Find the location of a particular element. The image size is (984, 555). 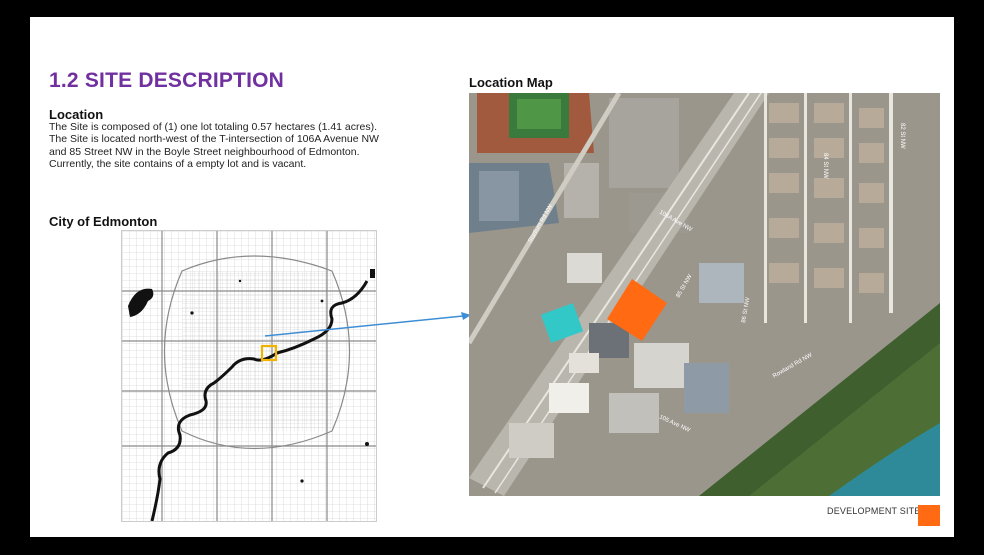

page-title: 1.2 SITE DESCRIPTION is located at coordinates (167, 80).